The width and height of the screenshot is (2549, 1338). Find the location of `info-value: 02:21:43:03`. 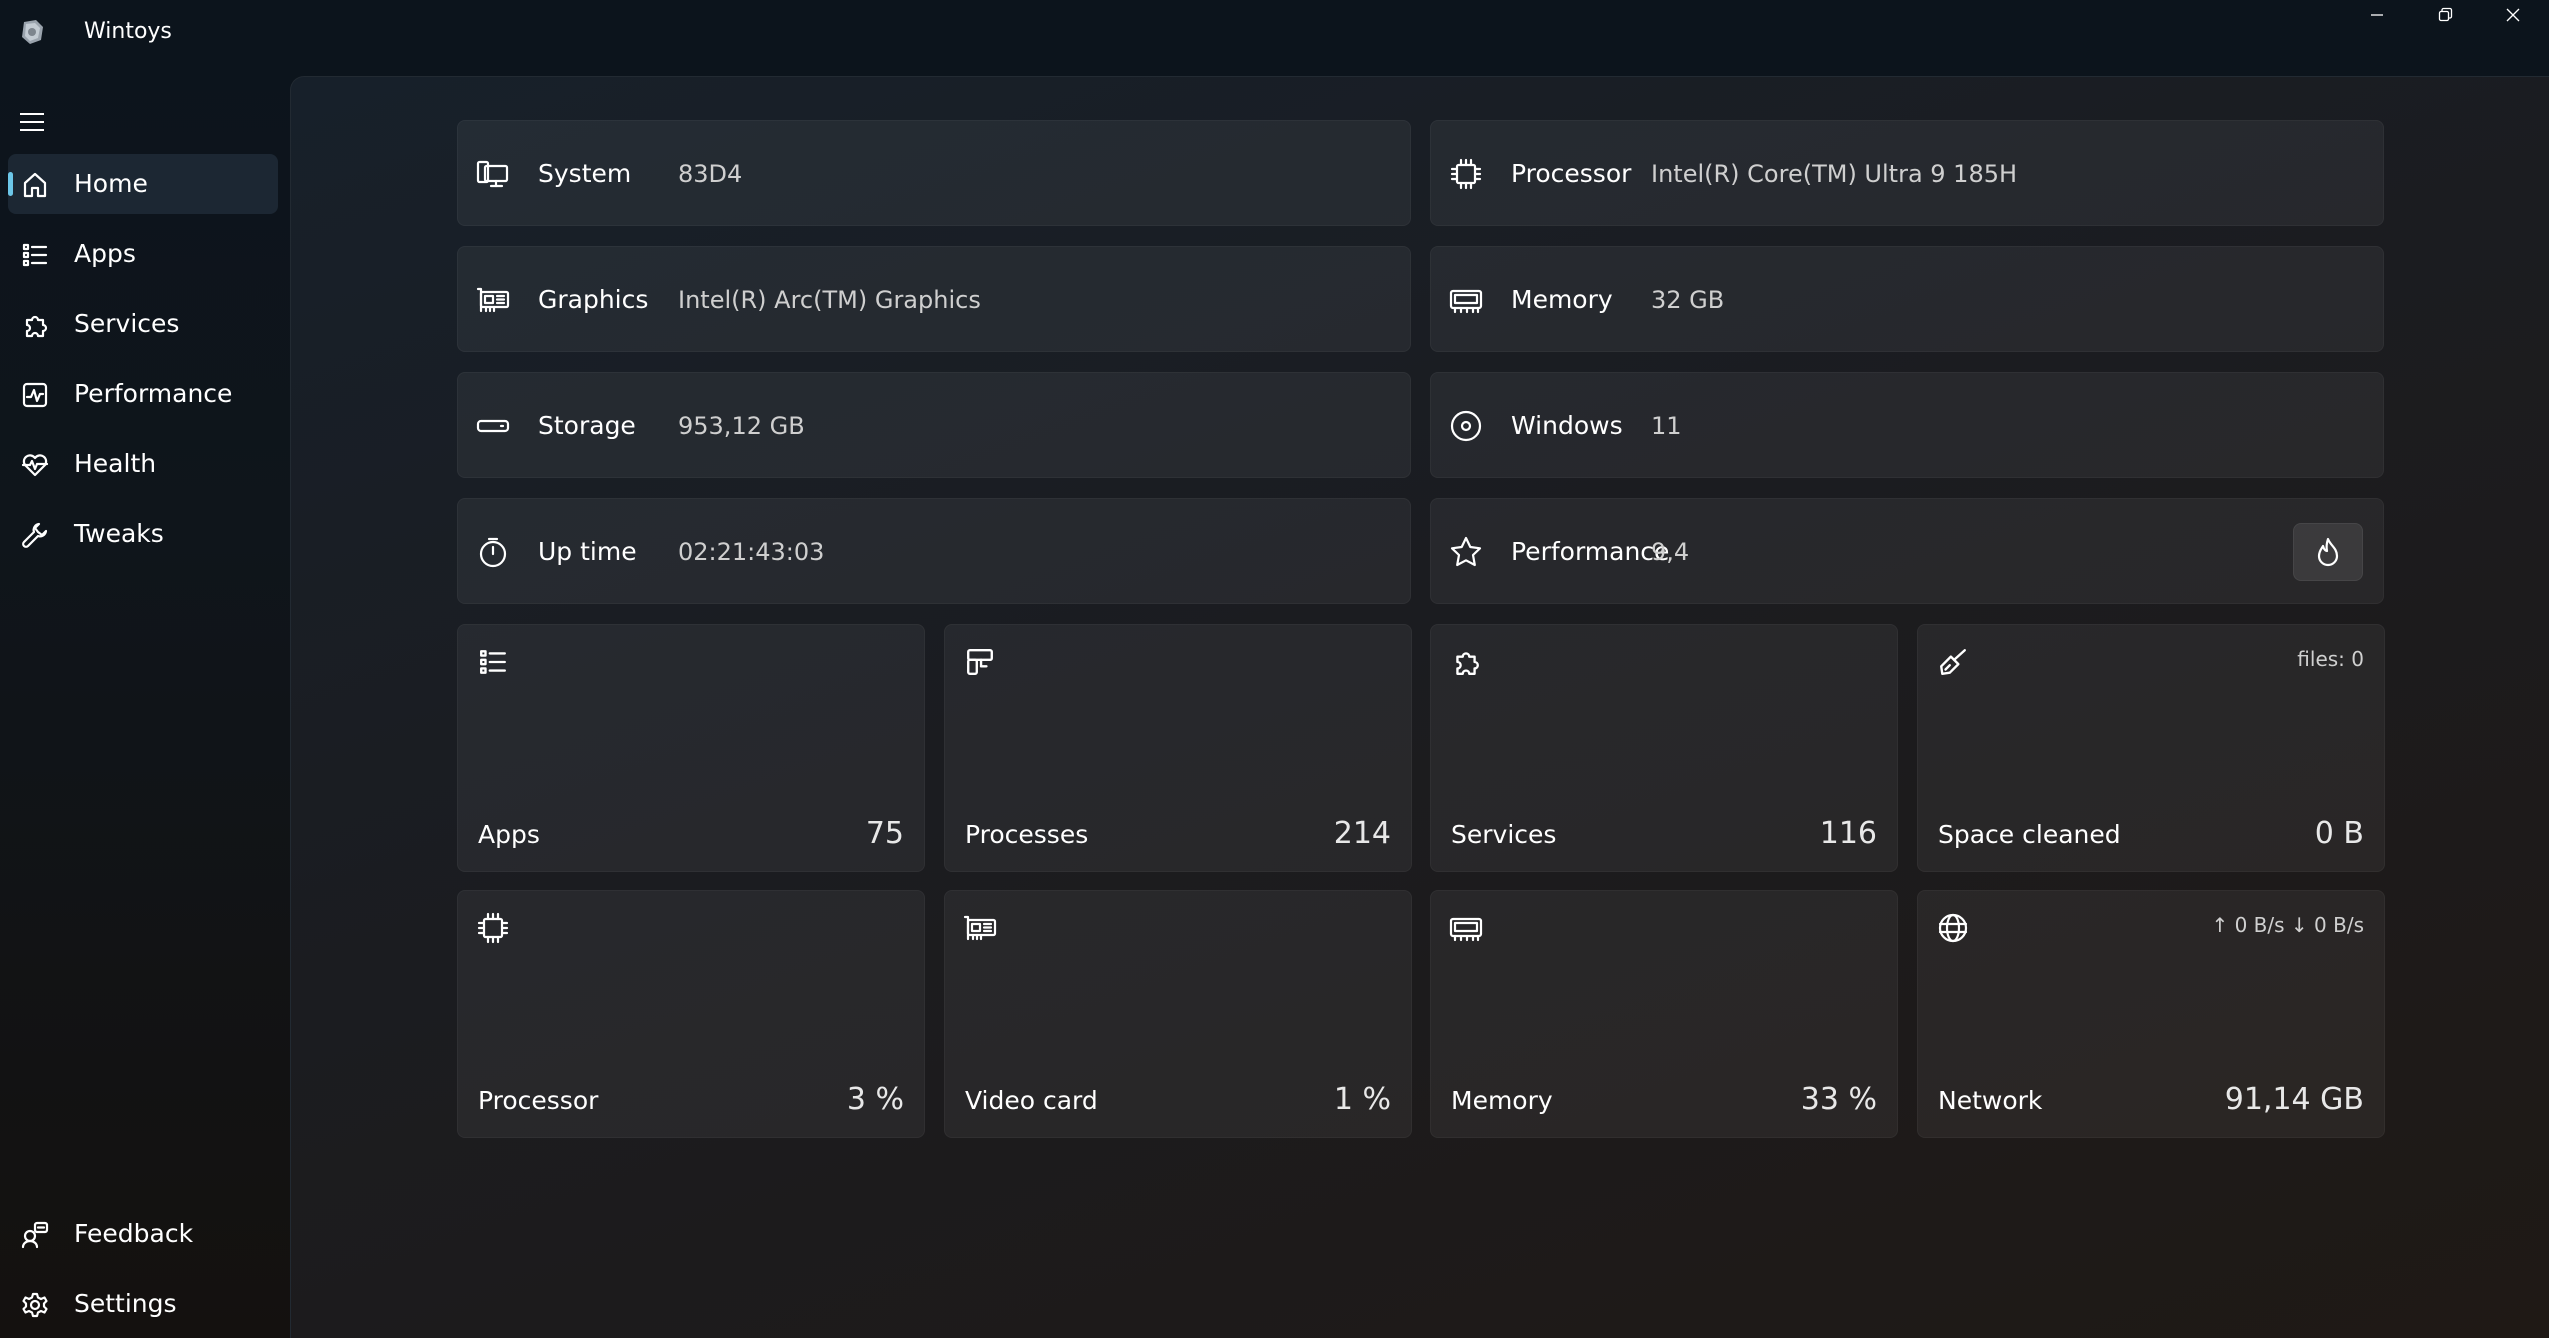

info-value: 02:21:43:03 is located at coordinates (751, 552).